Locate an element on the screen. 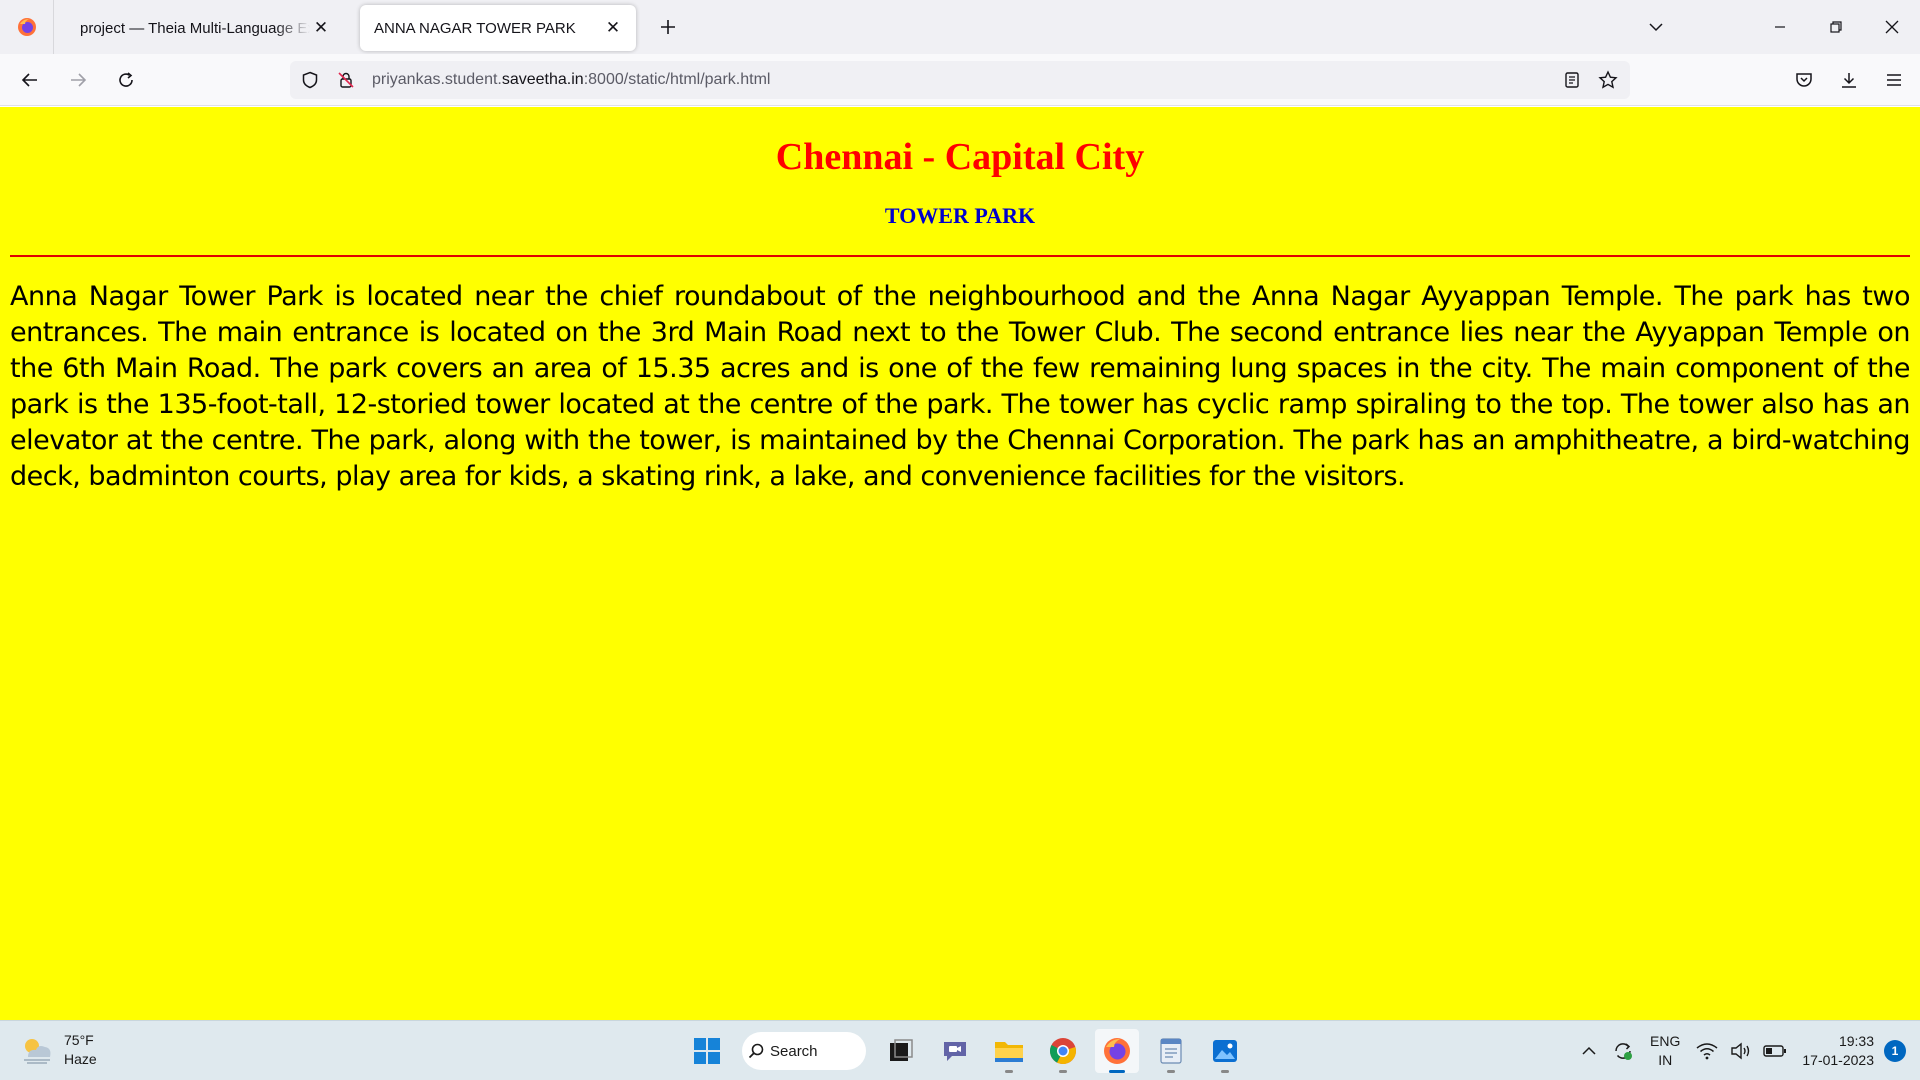 Image resolution: width=1920 pixels, height=1080 pixels. reload-icon is located at coordinates (126, 79).